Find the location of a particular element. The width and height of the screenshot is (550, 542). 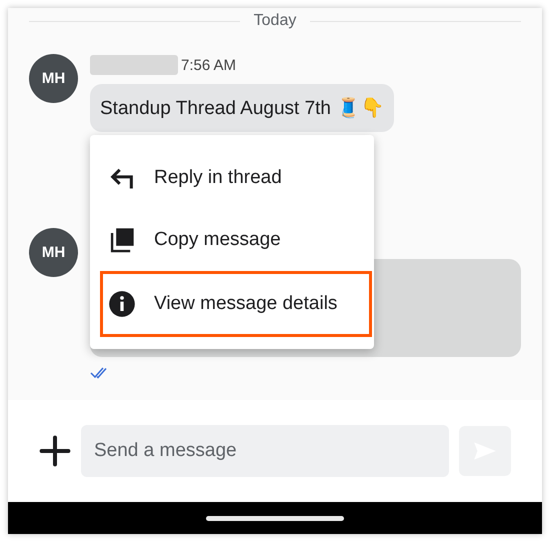

menu-item: Reply in thread is located at coordinates (231, 178).